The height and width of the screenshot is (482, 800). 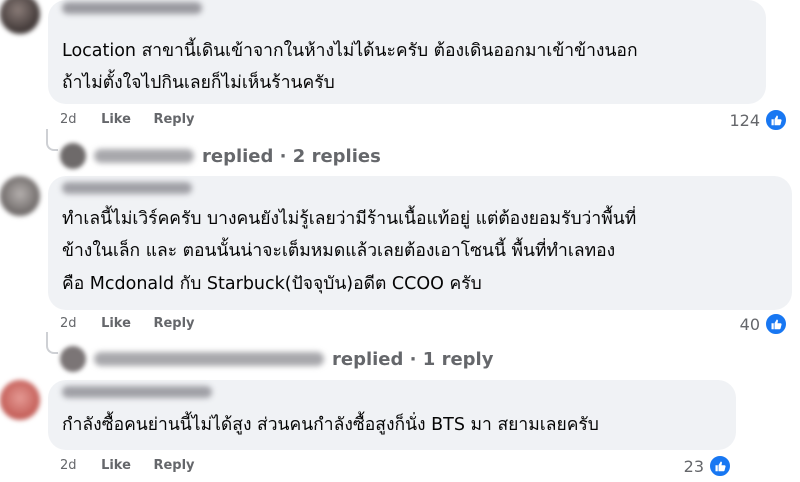 What do you see at coordinates (744, 120) in the screenshot?
I see `reaction-count: 124` at bounding box center [744, 120].